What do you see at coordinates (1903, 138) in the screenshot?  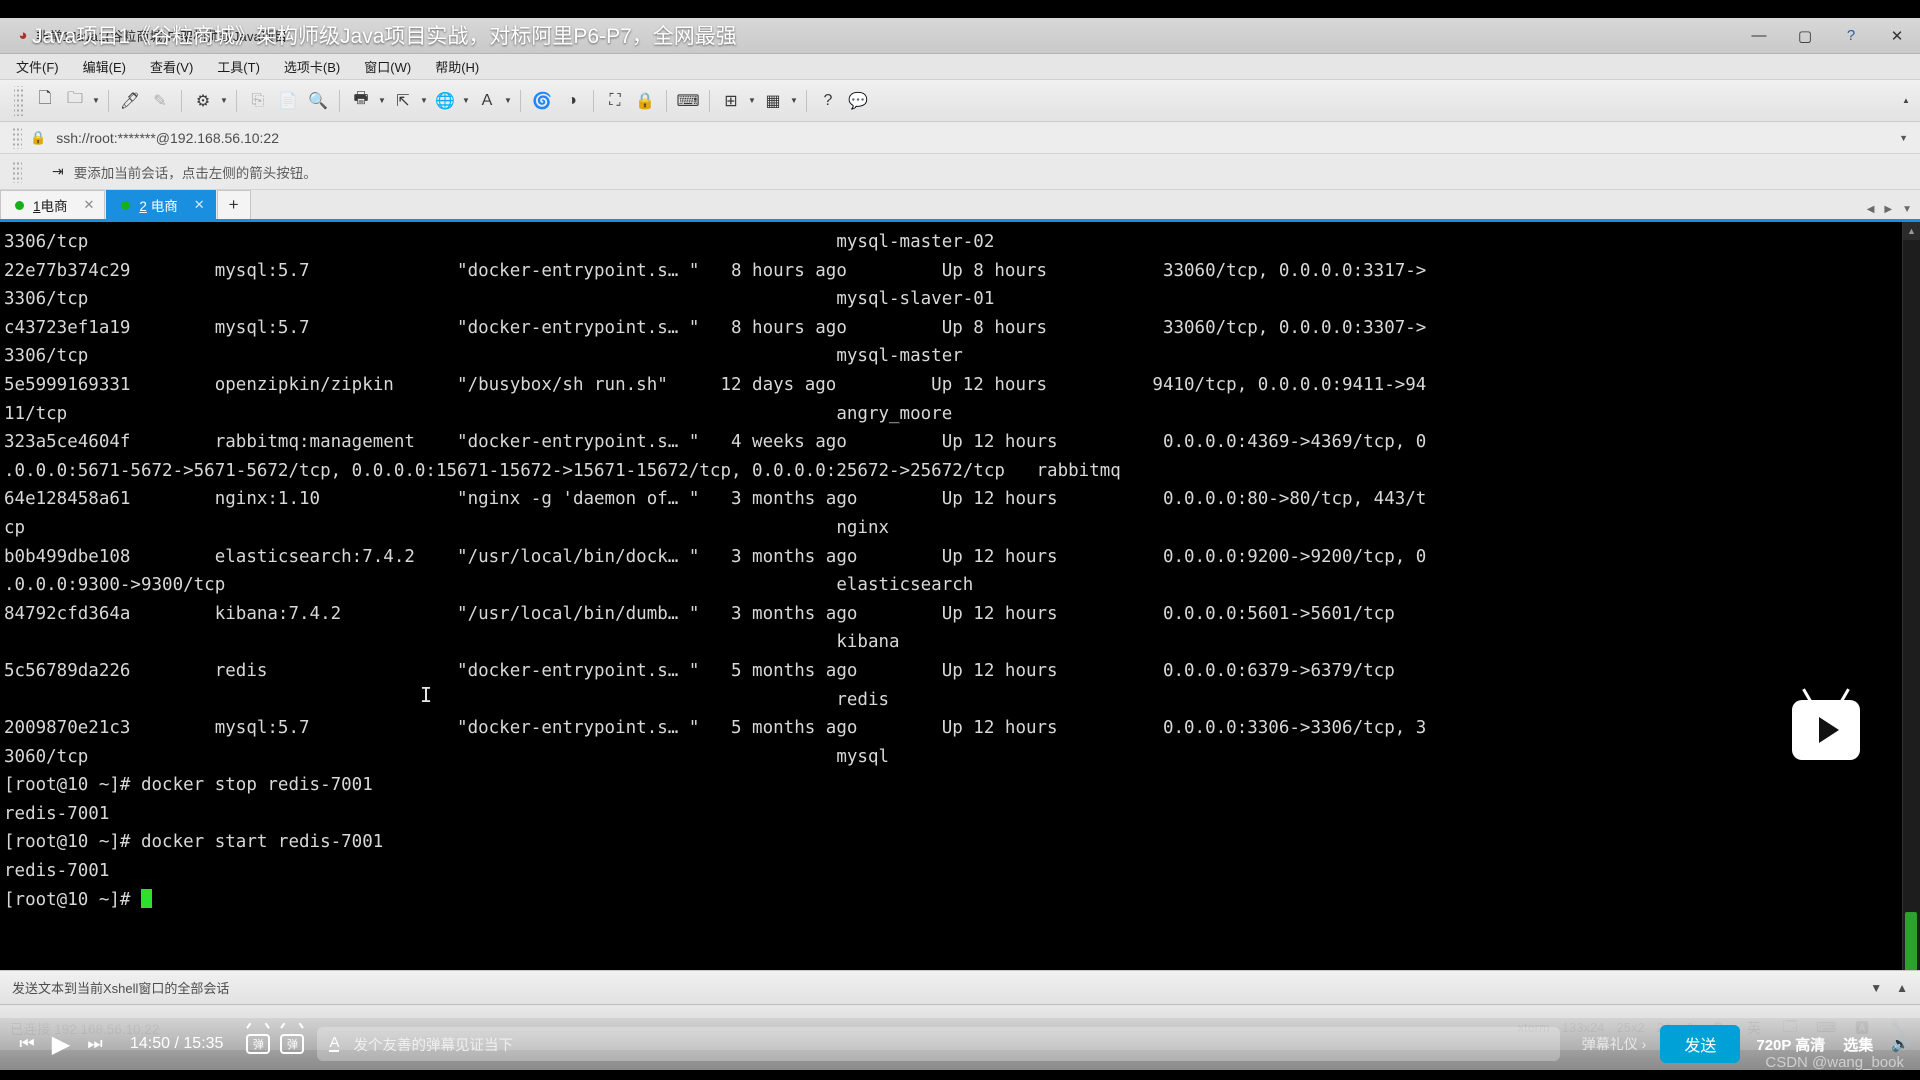 I see `address-dropdown-icon: ▼` at bounding box center [1903, 138].